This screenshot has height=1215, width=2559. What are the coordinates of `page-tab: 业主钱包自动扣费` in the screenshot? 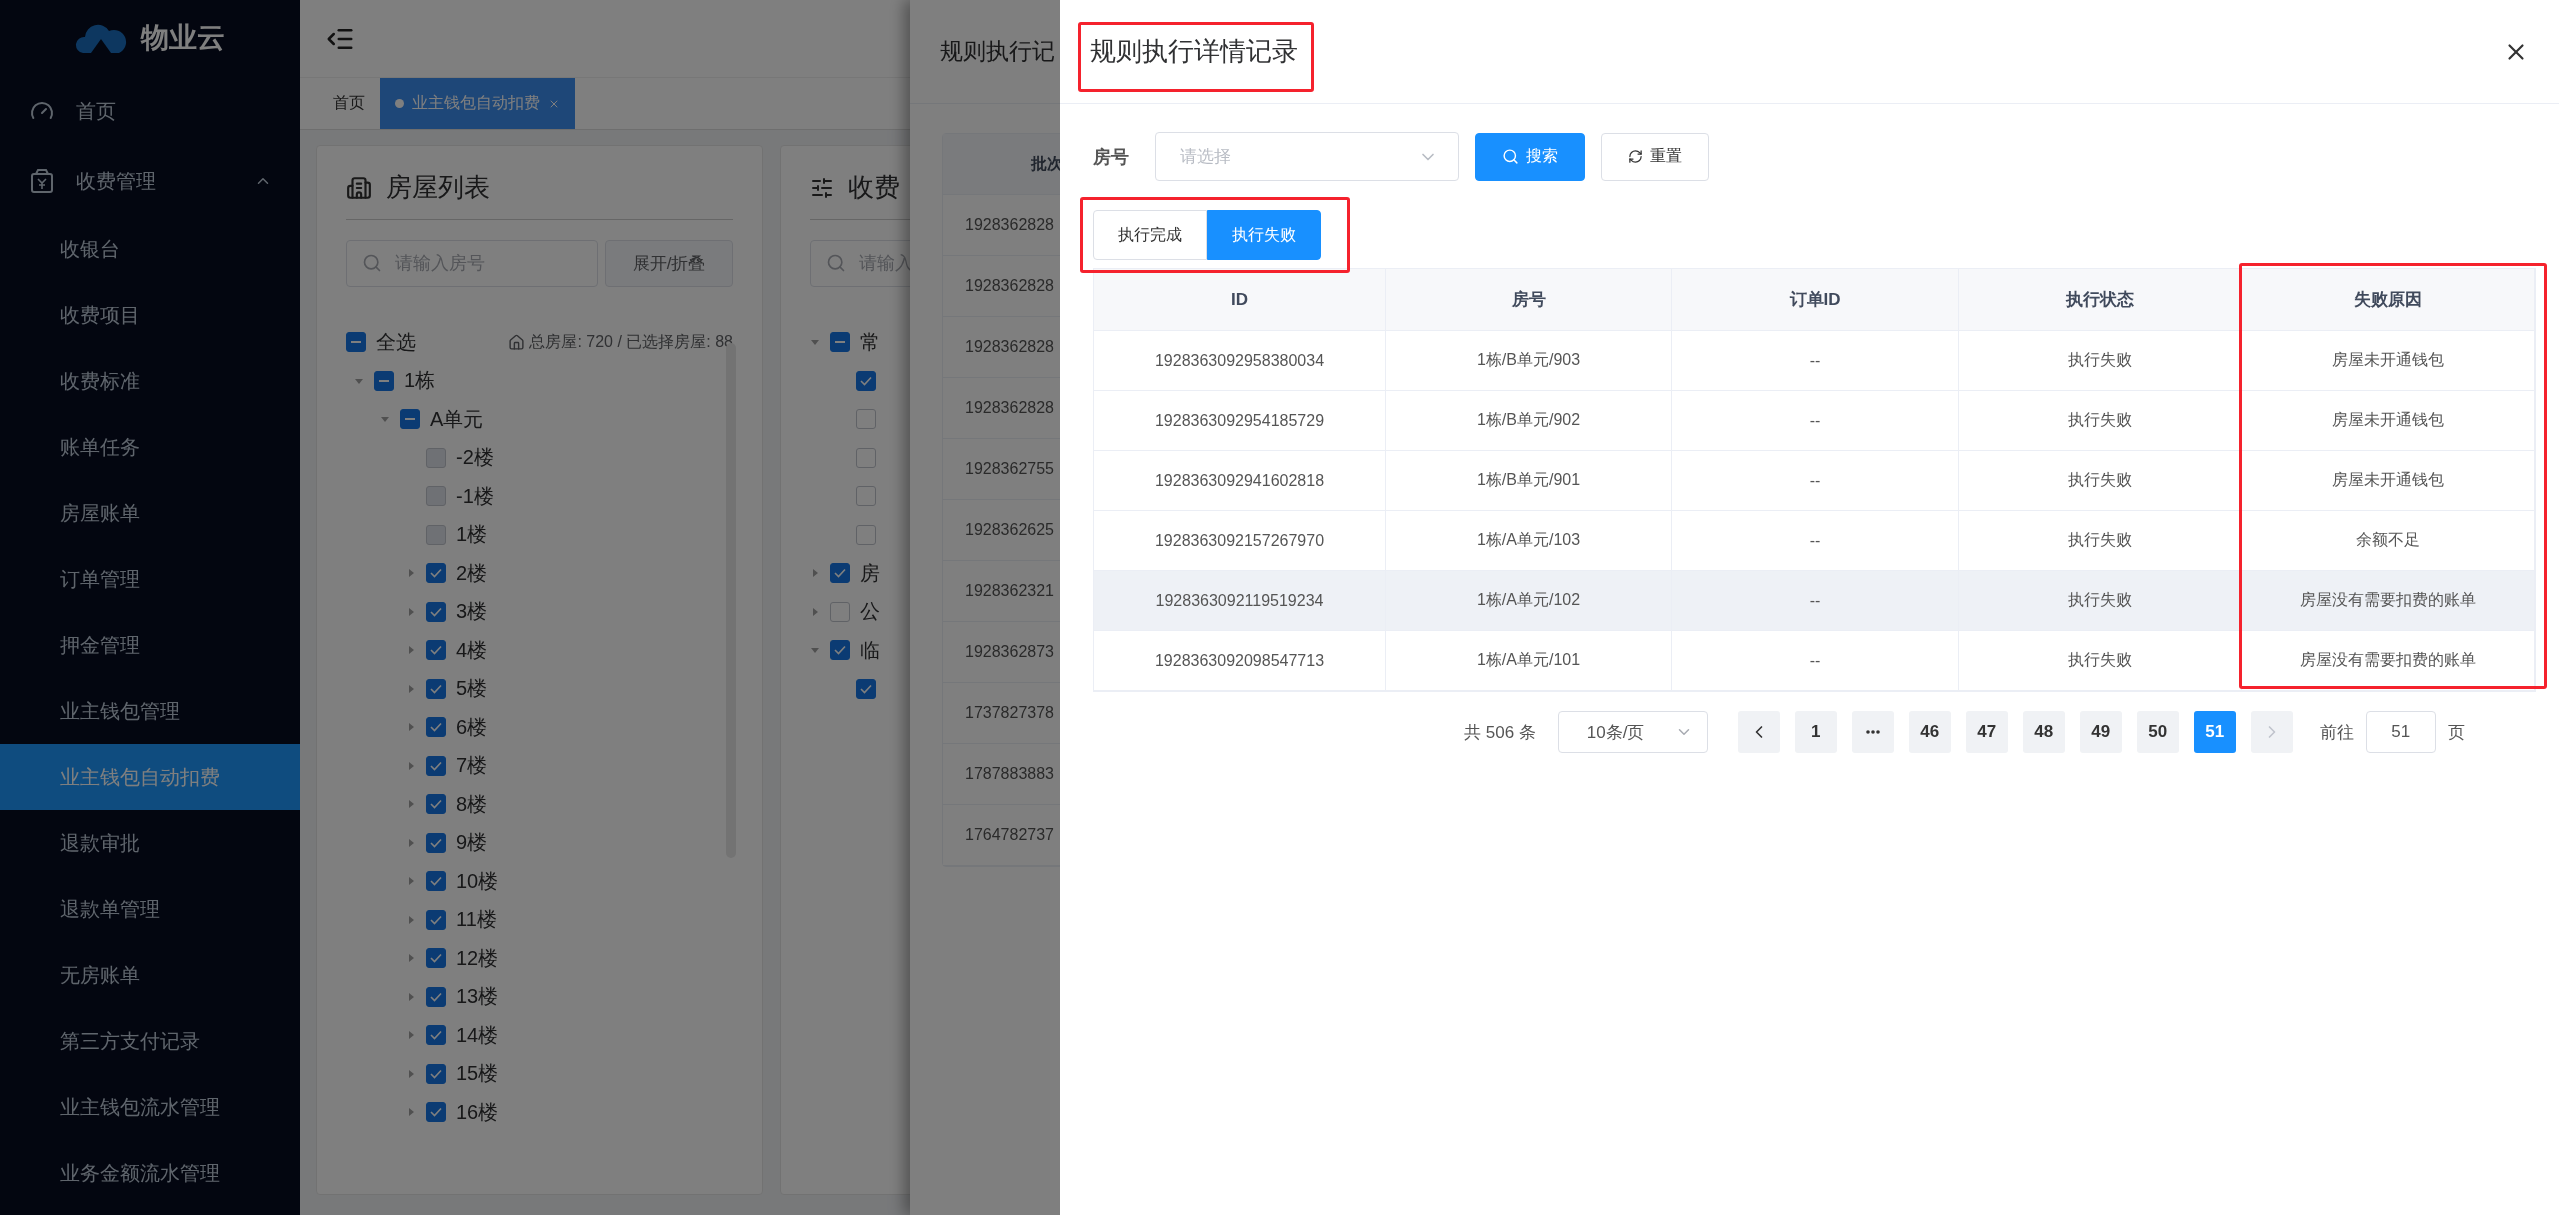 It's located at (477, 103).